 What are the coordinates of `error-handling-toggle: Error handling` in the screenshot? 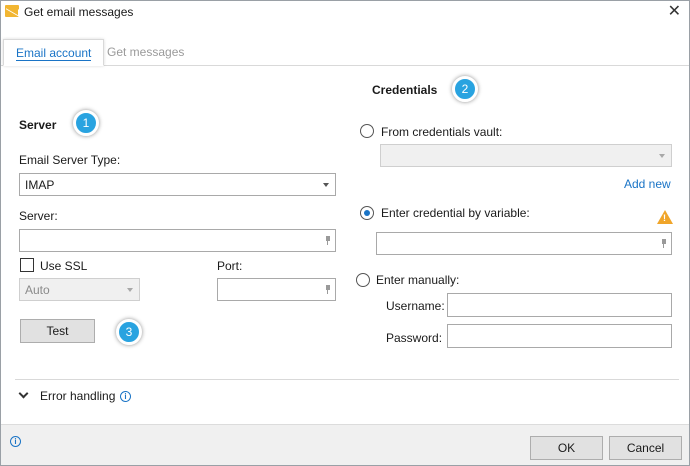 It's located at (77, 396).